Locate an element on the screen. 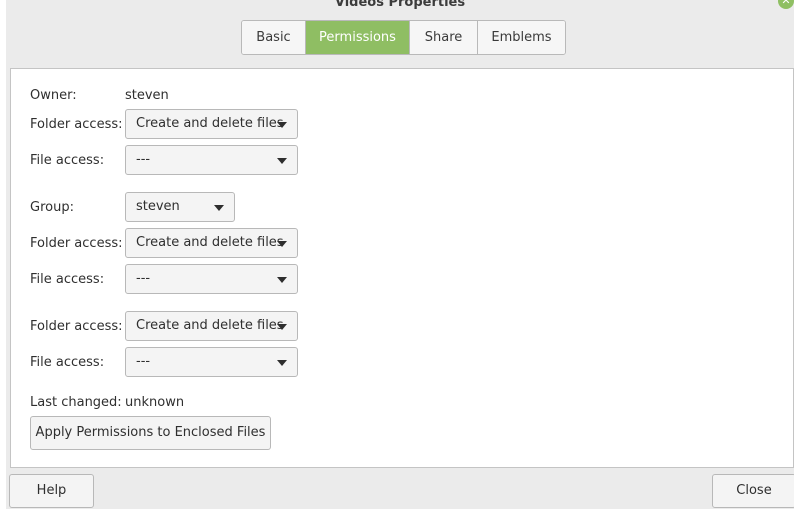  others-file-access-dropdown: --- is located at coordinates (211, 362).